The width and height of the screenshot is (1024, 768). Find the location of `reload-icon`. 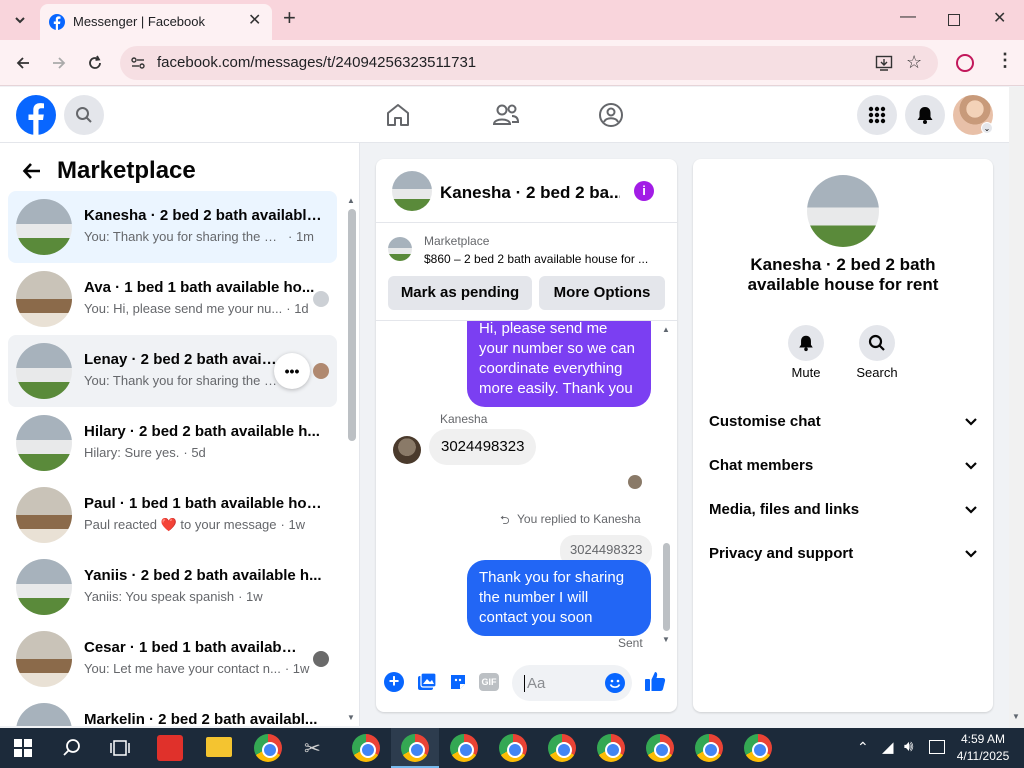

reload-icon is located at coordinates (95, 63).